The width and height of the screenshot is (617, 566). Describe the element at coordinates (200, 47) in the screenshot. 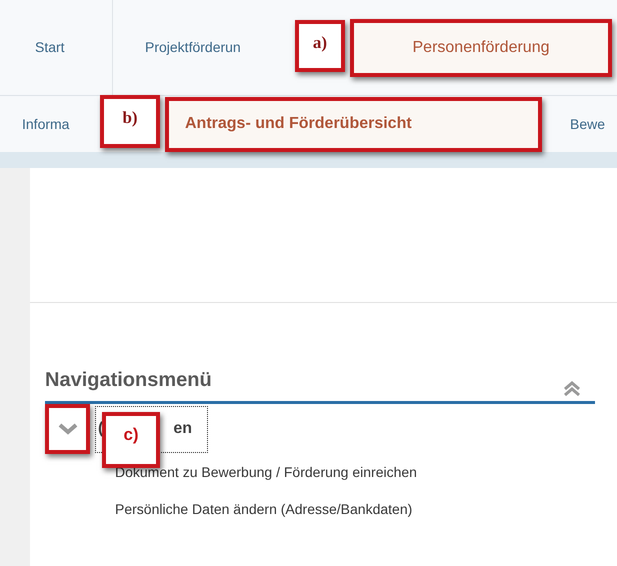

I see `nav-tab: Projektförderun` at that location.